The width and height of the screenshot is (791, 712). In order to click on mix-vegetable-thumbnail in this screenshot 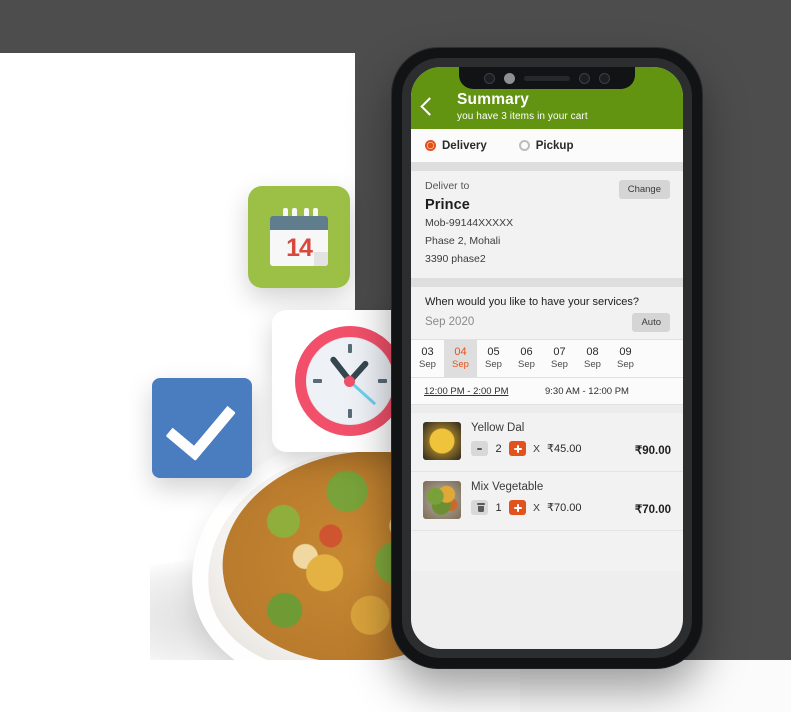, I will do `click(442, 500)`.